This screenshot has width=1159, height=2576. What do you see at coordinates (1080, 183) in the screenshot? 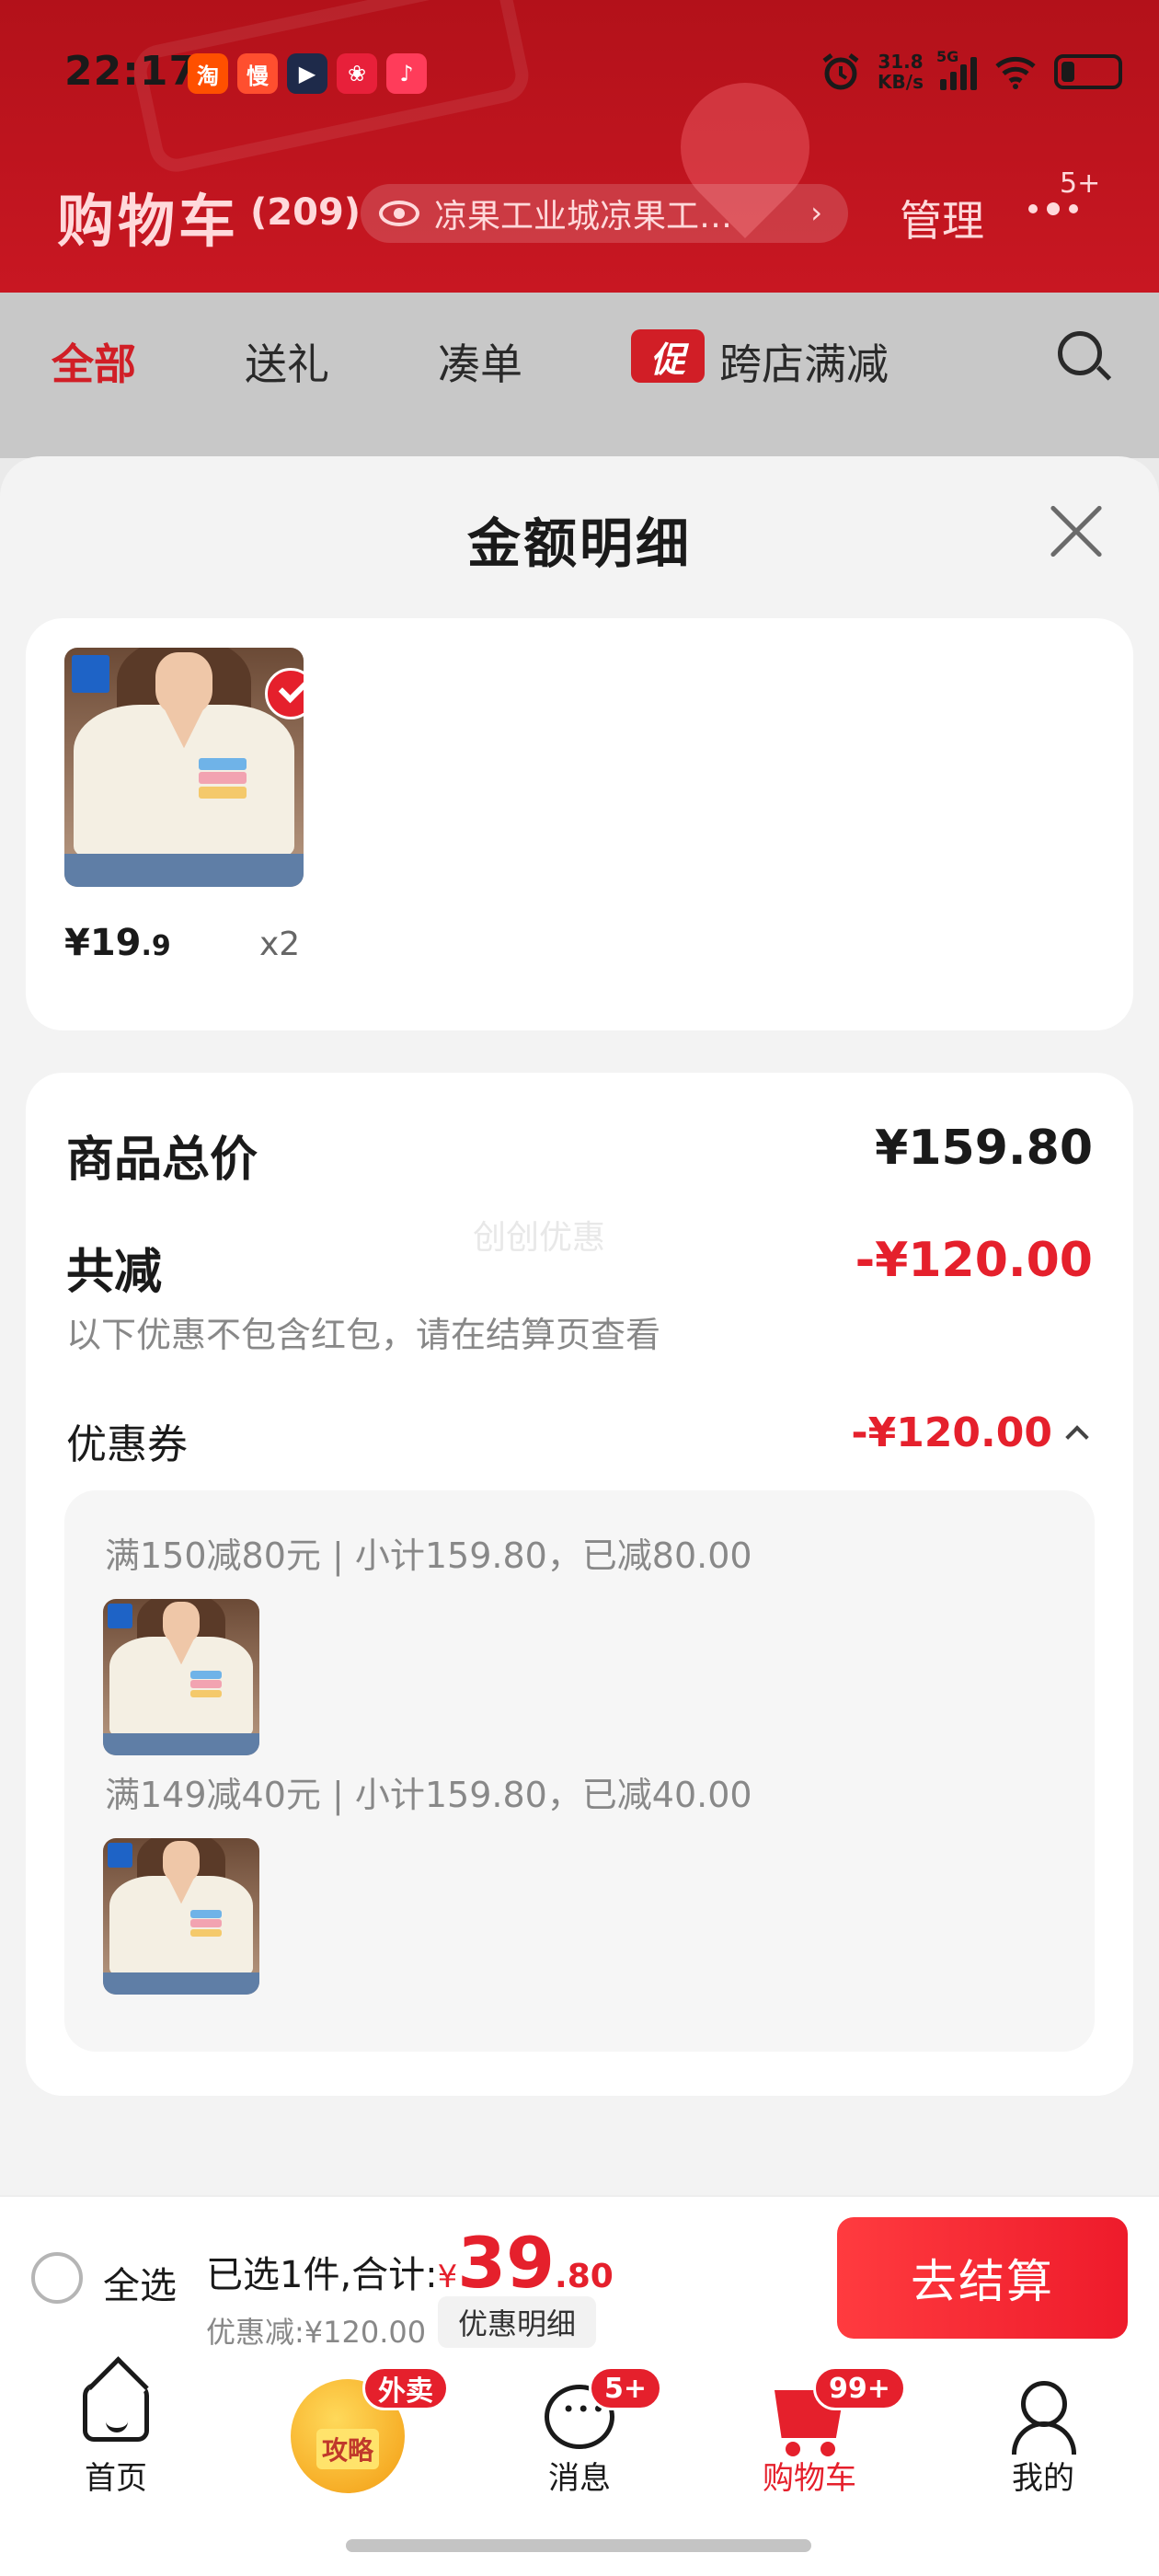
I see `more-badge: 5+` at bounding box center [1080, 183].